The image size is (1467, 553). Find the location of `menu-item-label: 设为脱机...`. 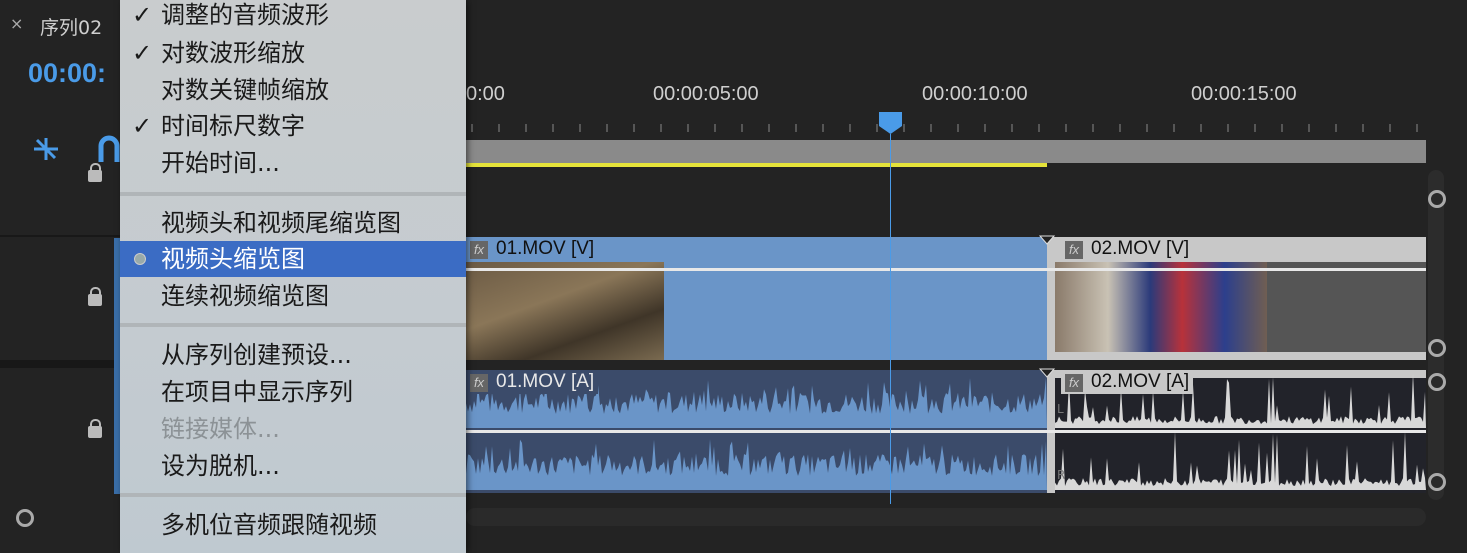

menu-item-label: 设为脱机... is located at coordinates (220, 466).